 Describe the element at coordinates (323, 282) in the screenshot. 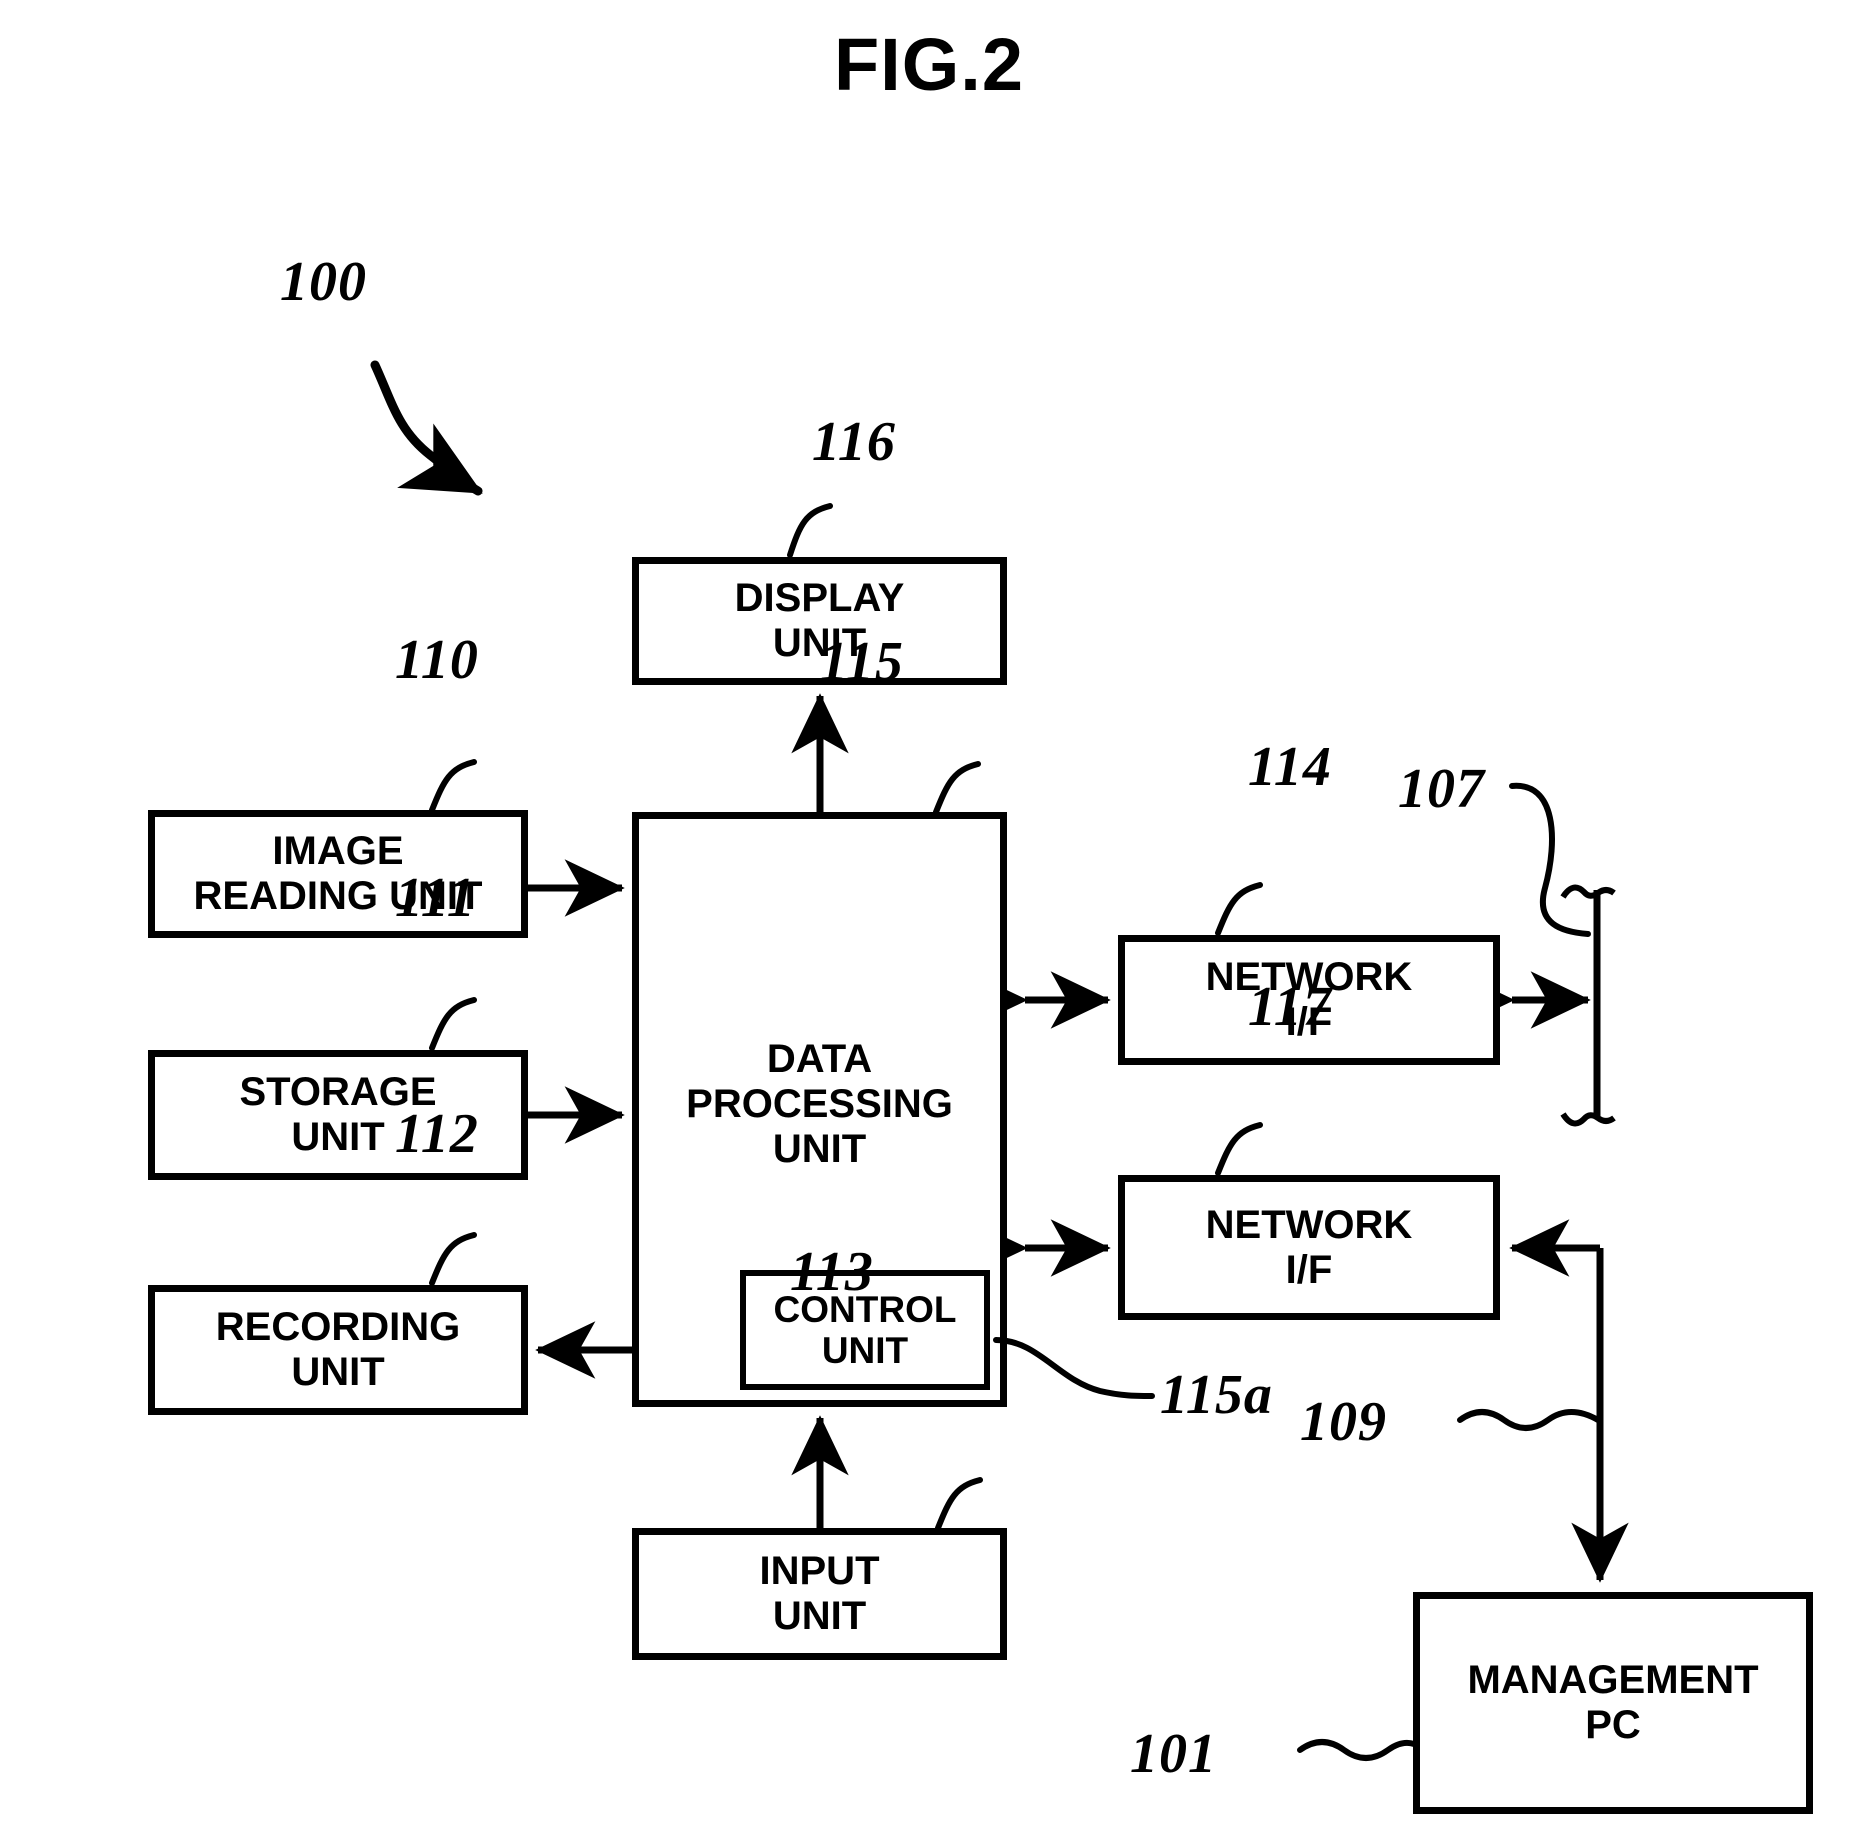

I see `ref-label-100: 100` at that location.